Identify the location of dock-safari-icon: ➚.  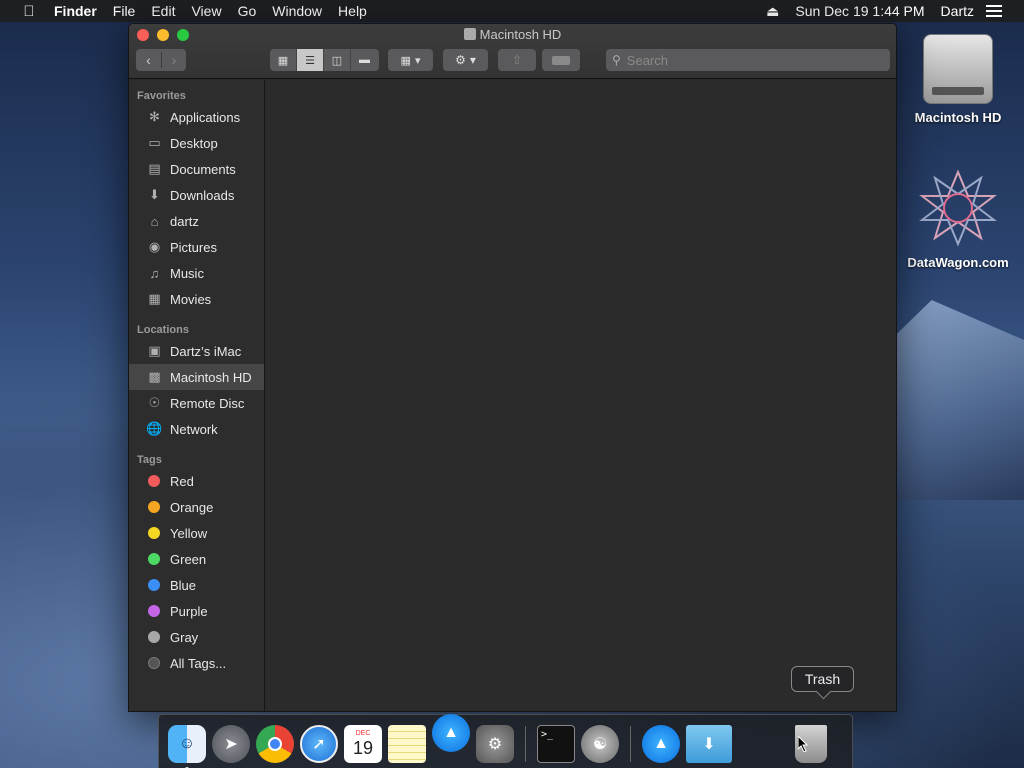
(319, 743).